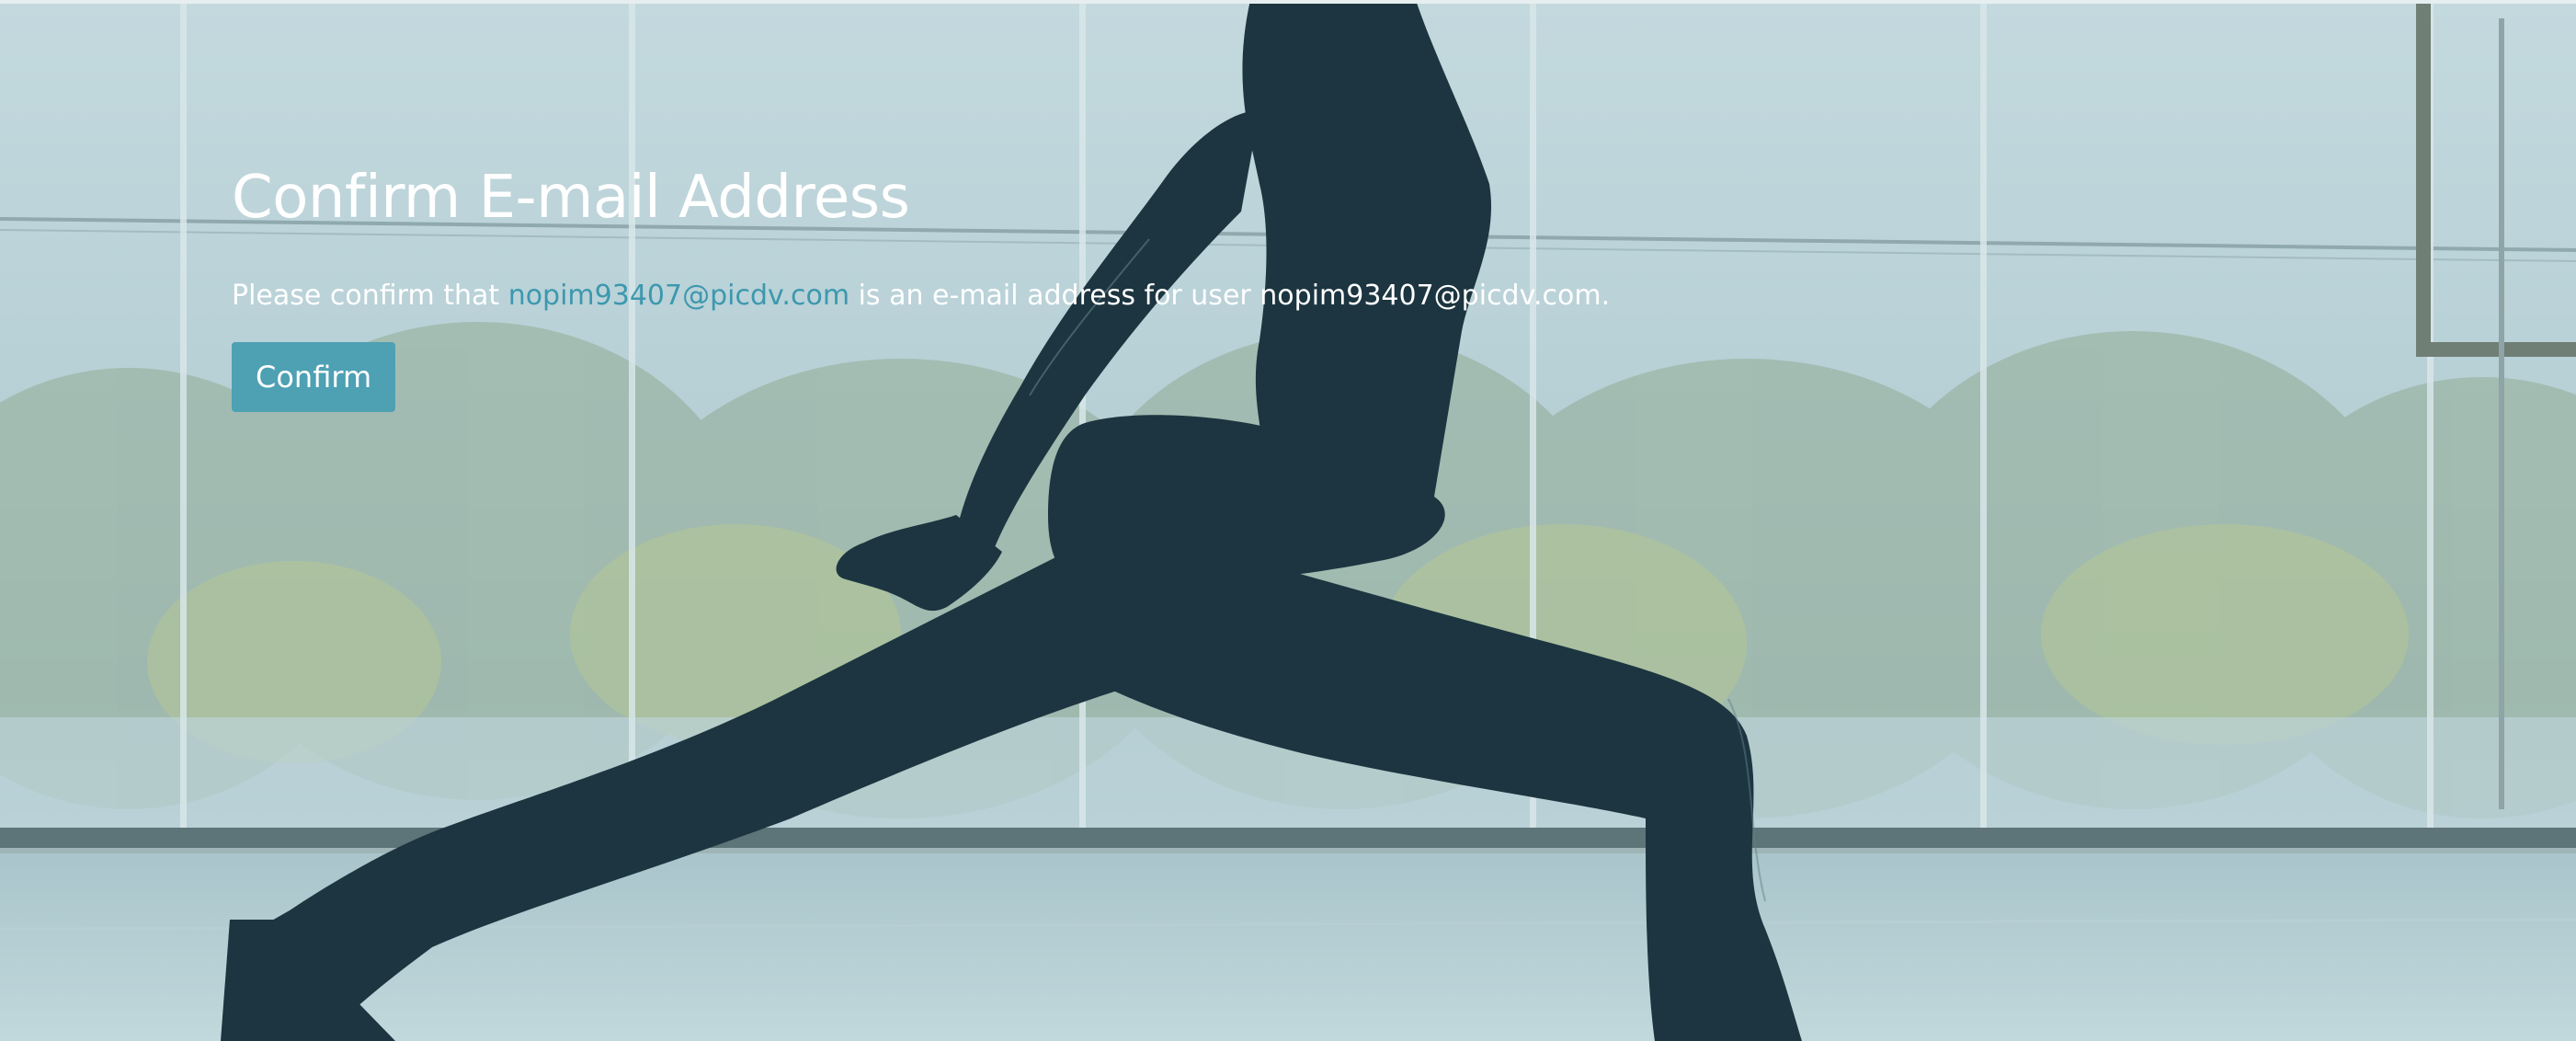 Image resolution: width=2576 pixels, height=1041 pixels. Describe the element at coordinates (1430, 296) in the screenshot. I see `username: nopim93407@picdv.com` at that location.